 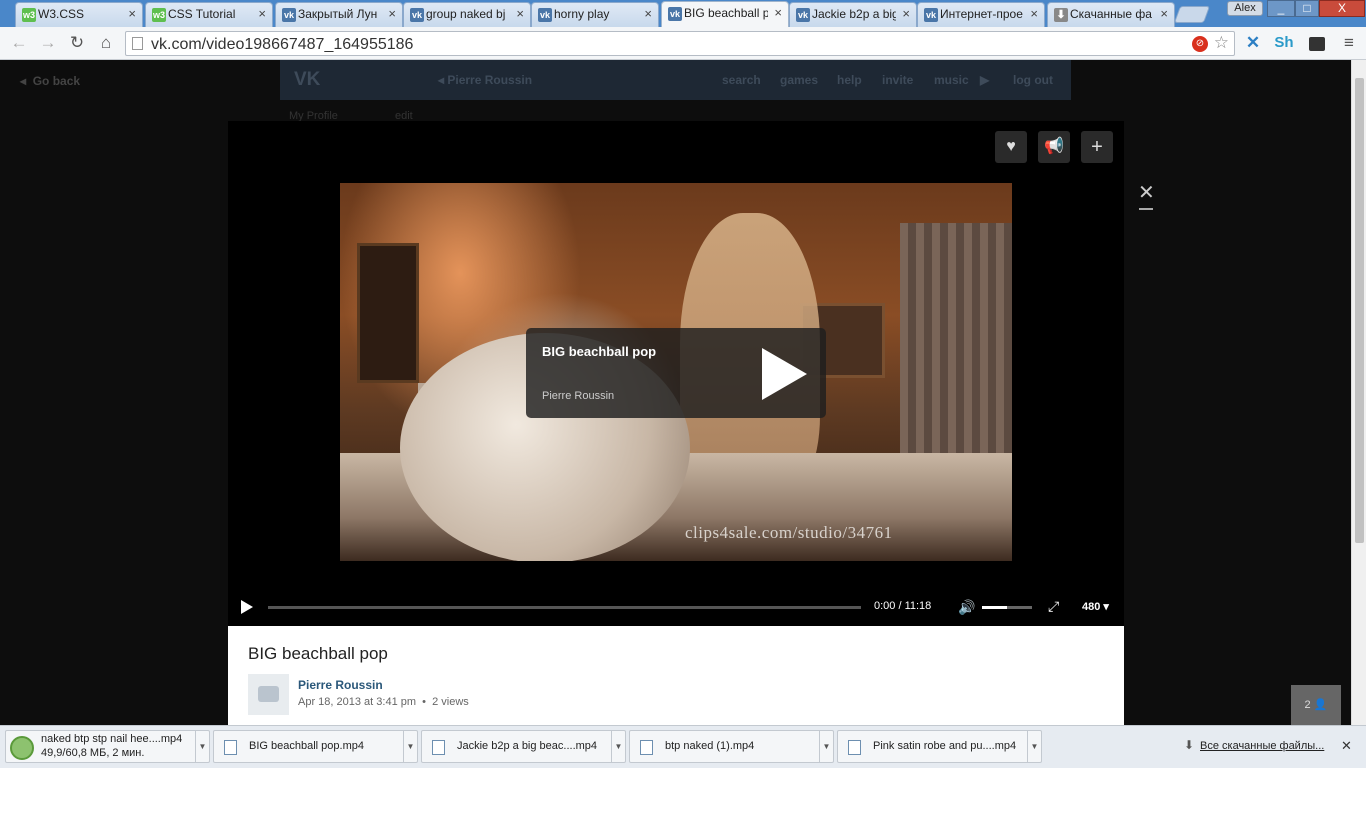 I want to click on minimize-video-icon, so click(x=1146, y=209).